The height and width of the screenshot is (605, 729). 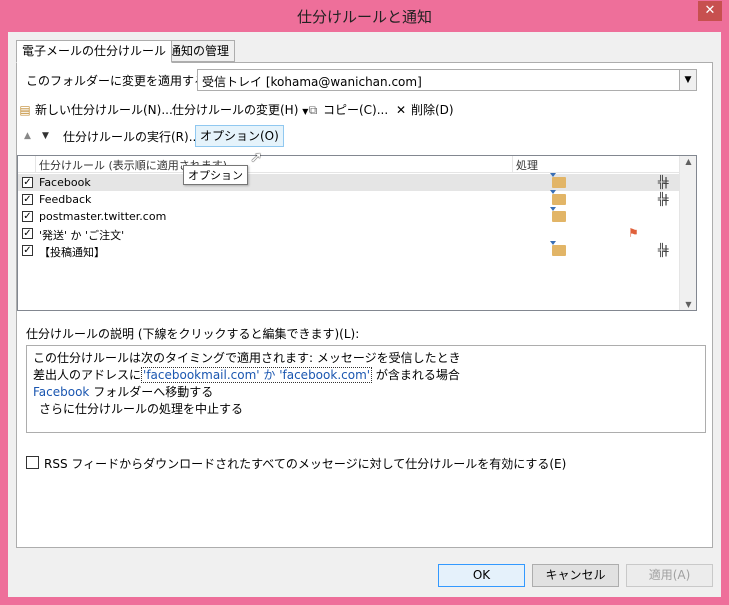 What do you see at coordinates (349, 216) in the screenshot?
I see `rule-row: ✓ postmaster.twitter.com` at bounding box center [349, 216].